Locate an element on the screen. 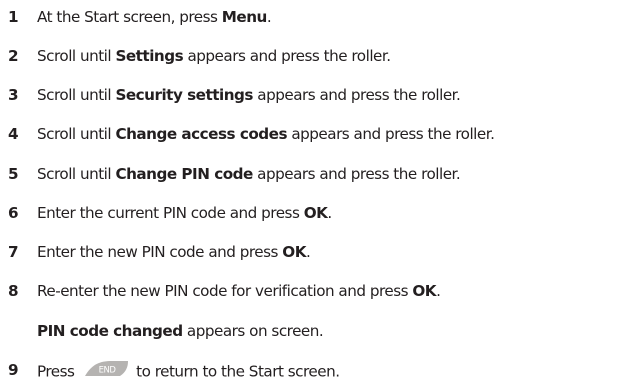 The height and width of the screenshot is (391, 619). step-number: 8 is located at coordinates (13, 291).